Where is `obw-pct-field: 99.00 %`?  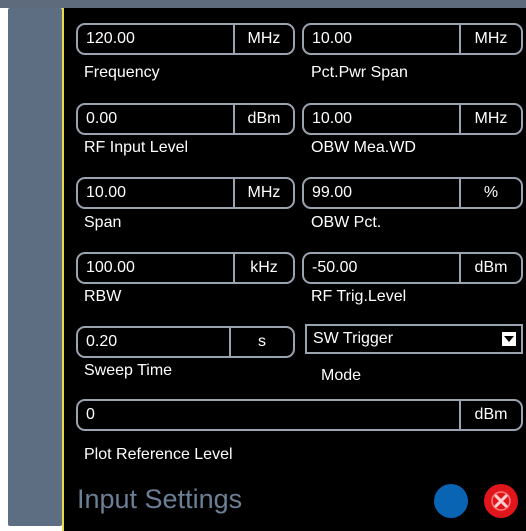
obw-pct-field: 99.00 % is located at coordinates (412, 193).